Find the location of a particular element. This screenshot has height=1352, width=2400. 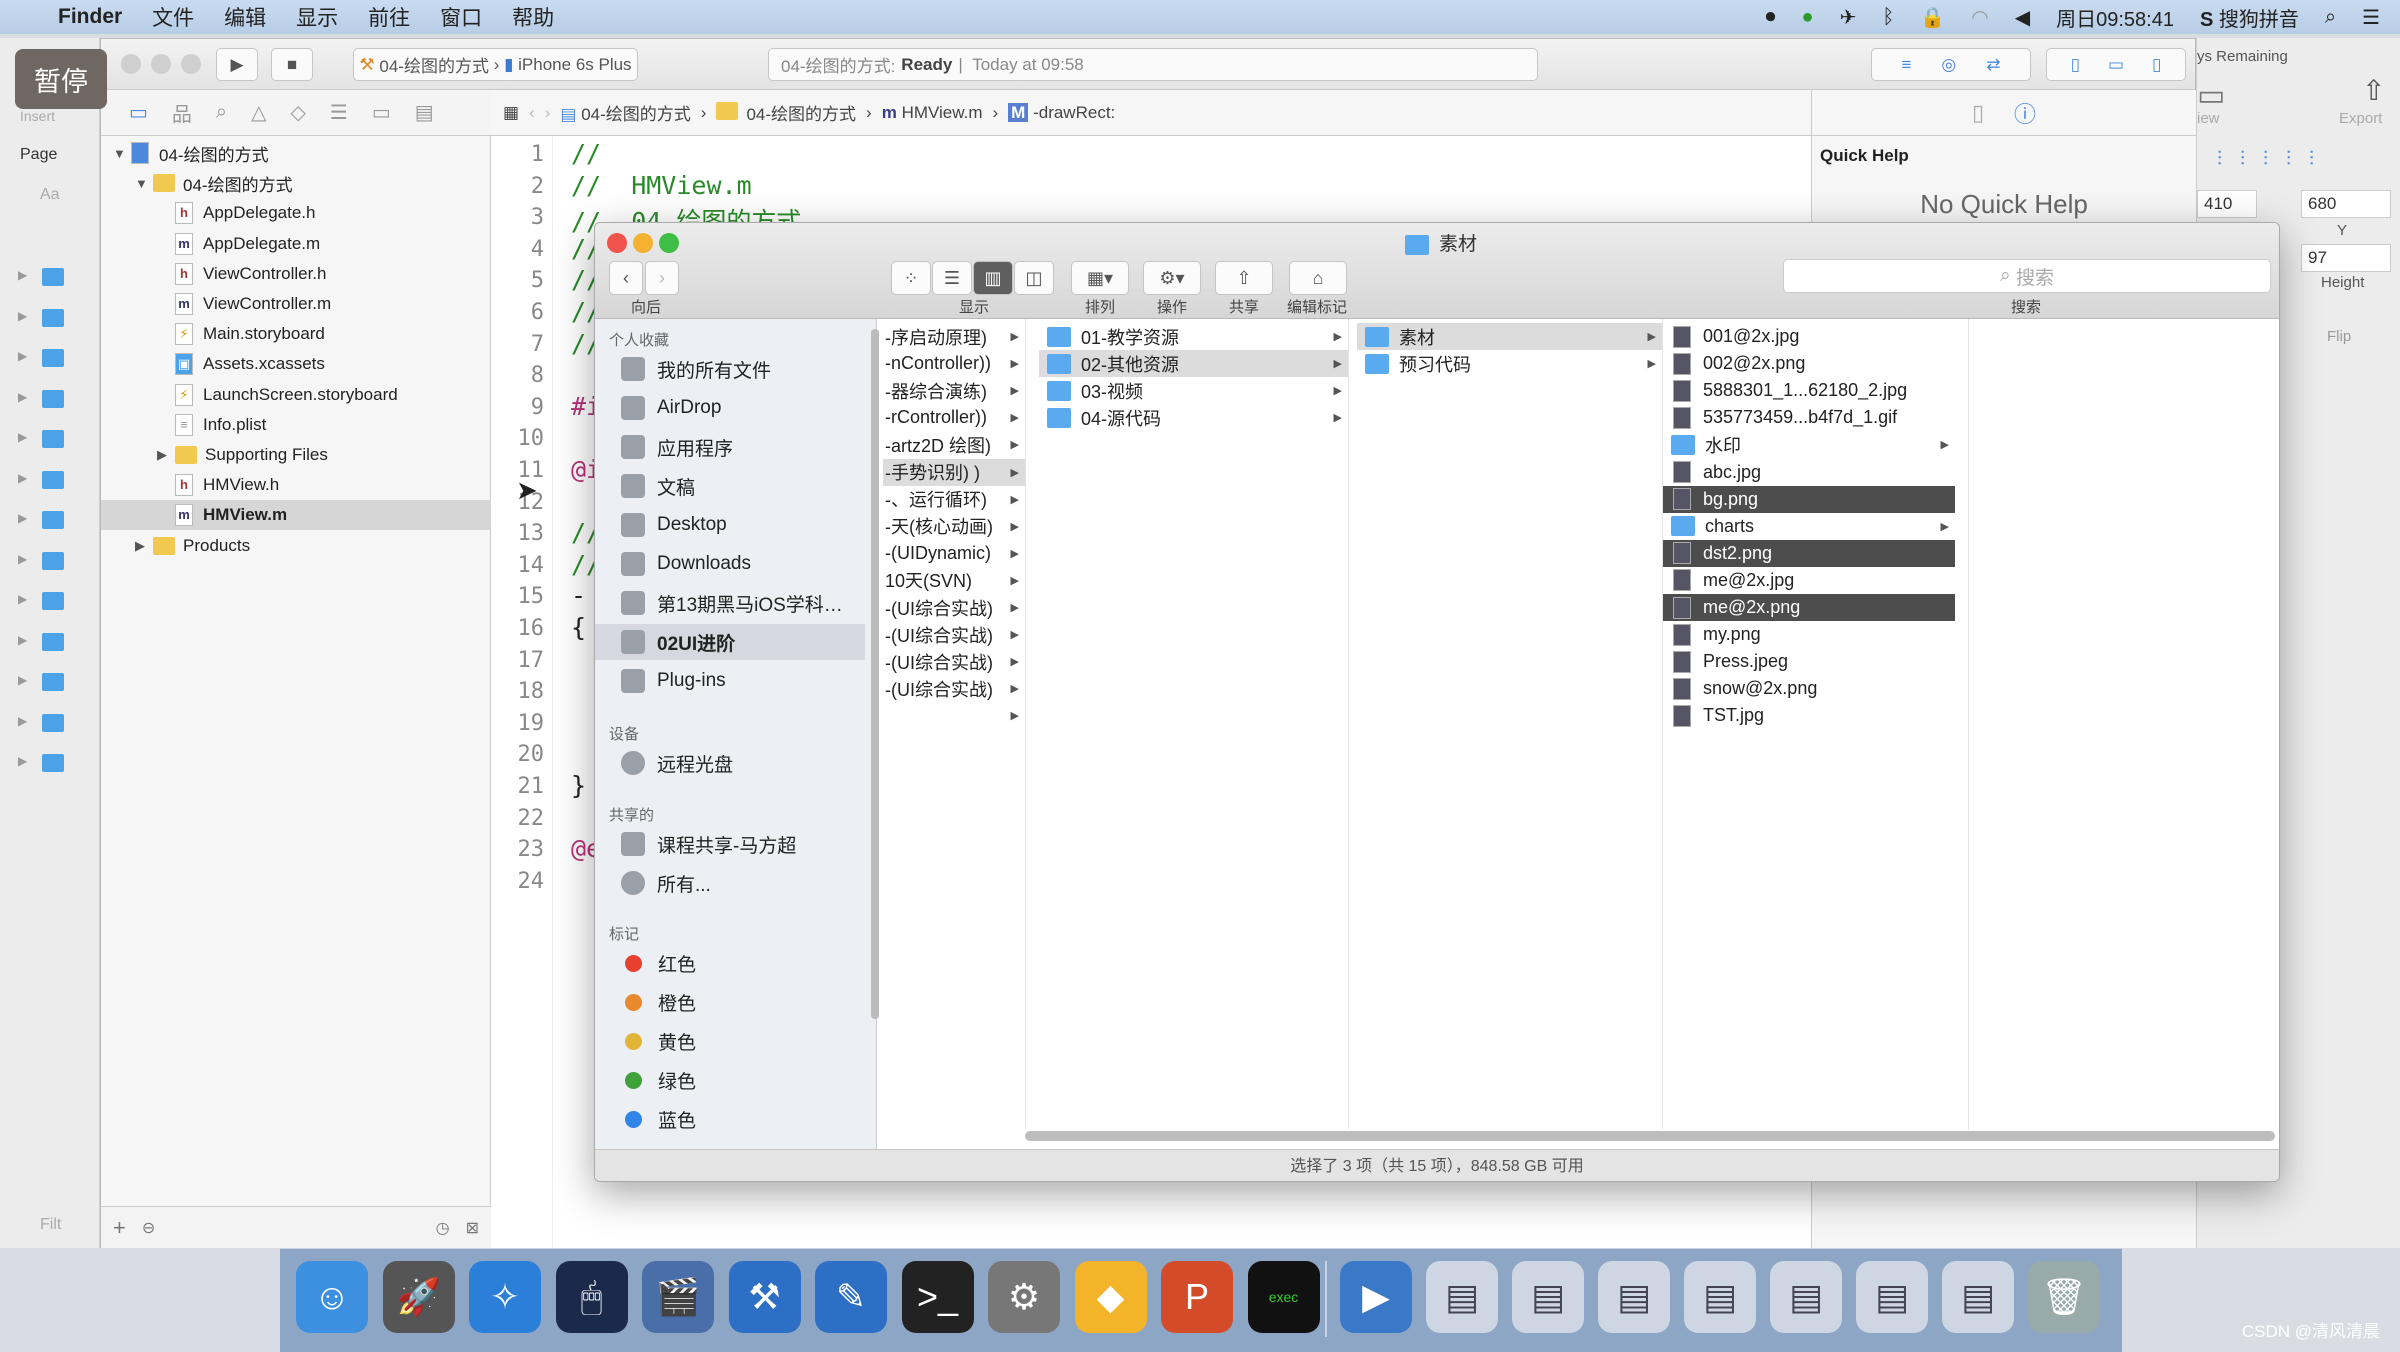

assistant-editor-icon: ◎ is located at coordinates (1948, 65).